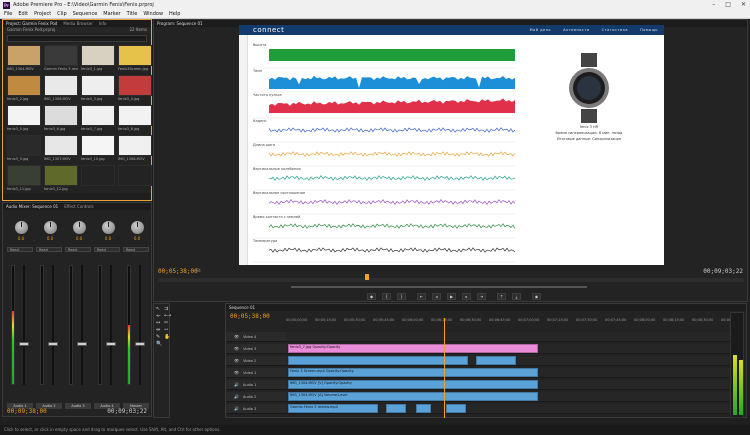 This screenshot has width=750, height=435. What do you see at coordinates (256, 409) in the screenshot?
I see `track-header: 🔊 Audio 3` at bounding box center [256, 409].